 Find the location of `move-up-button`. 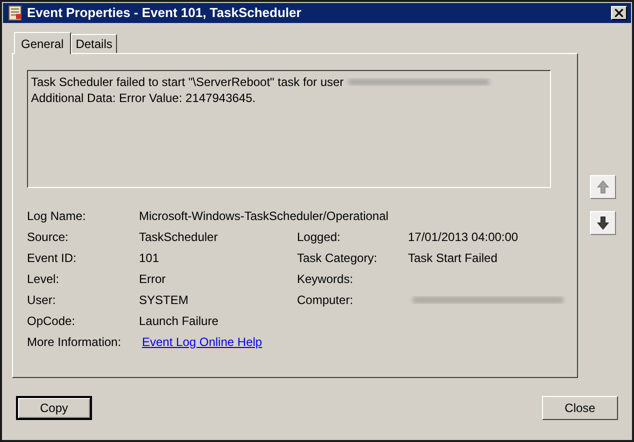

move-up-button is located at coordinates (603, 187).